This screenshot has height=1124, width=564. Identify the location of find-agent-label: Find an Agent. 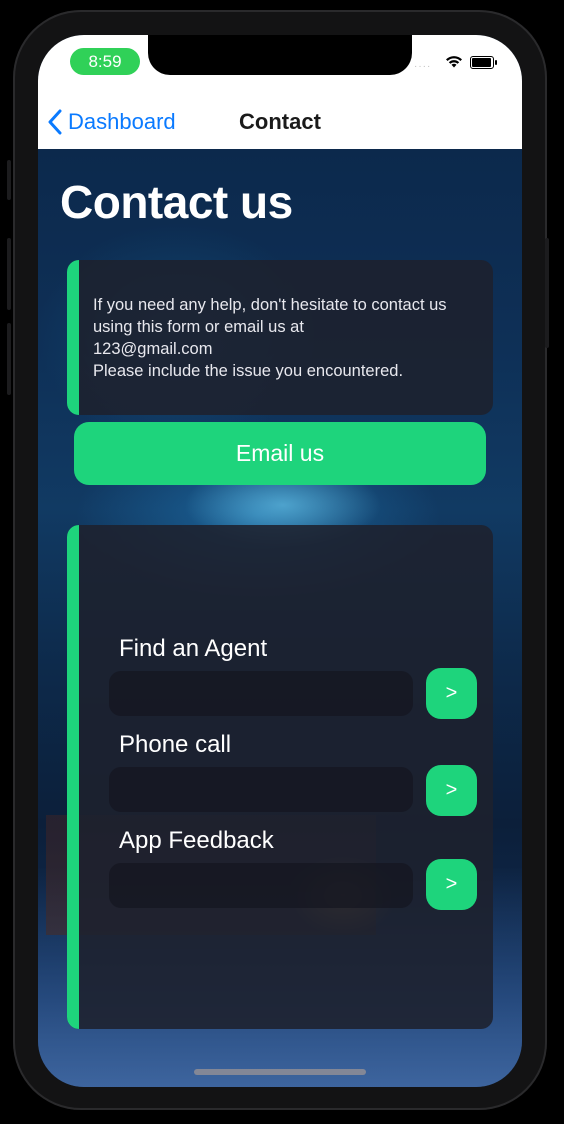
(193, 648).